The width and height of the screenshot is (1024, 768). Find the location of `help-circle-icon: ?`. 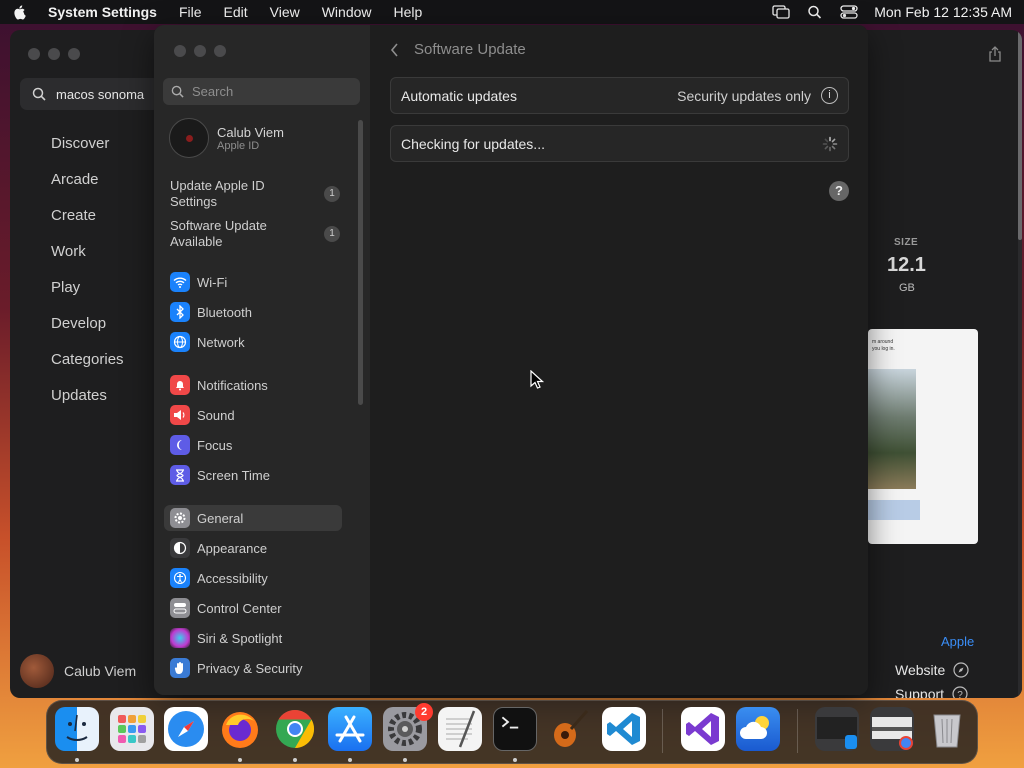

help-circle-icon: ? is located at coordinates (960, 692).